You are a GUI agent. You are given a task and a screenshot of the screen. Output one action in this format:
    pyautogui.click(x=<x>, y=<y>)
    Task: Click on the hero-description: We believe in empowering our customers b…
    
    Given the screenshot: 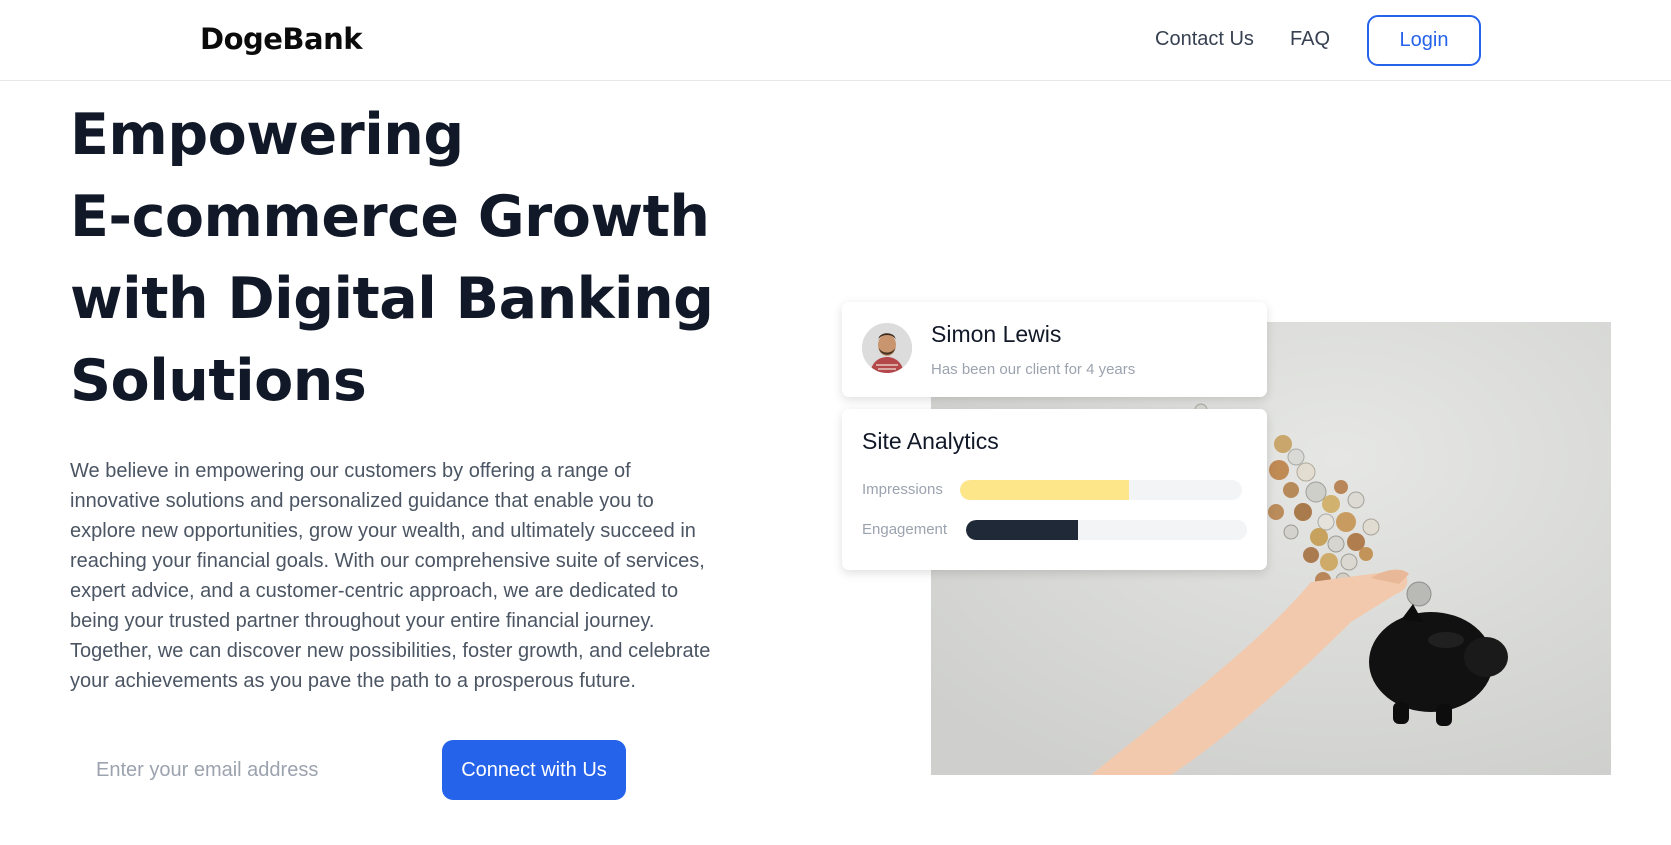 What is the action you would take?
    pyautogui.click(x=390, y=576)
    